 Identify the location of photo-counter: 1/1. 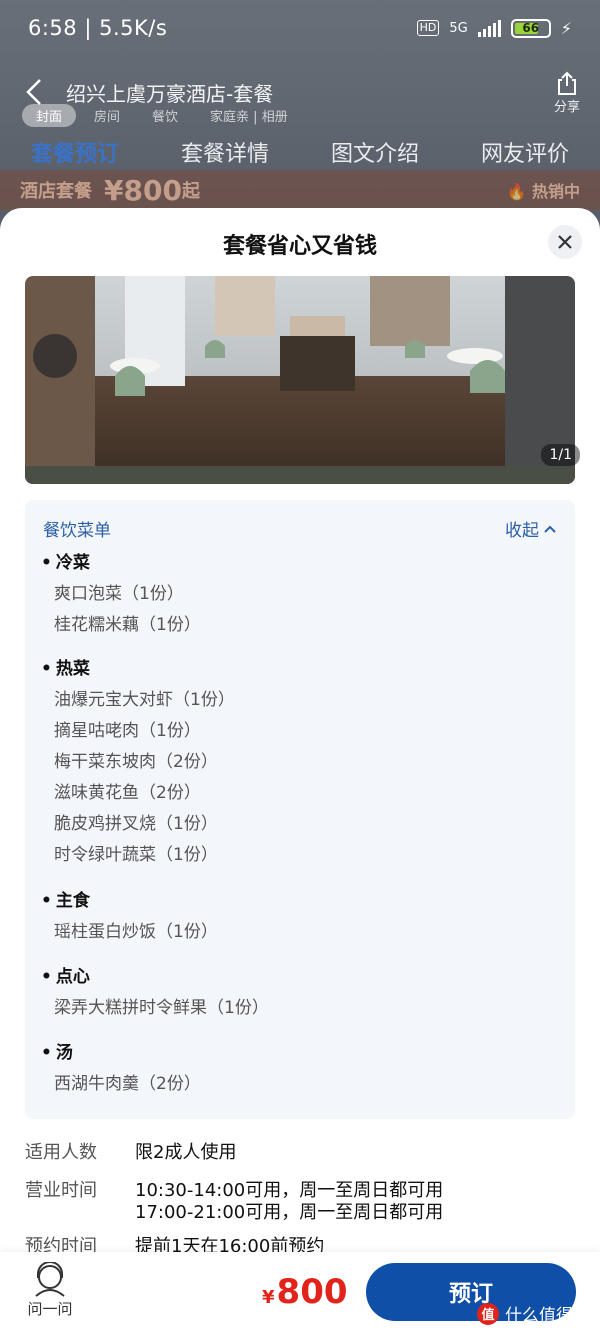
(560, 455).